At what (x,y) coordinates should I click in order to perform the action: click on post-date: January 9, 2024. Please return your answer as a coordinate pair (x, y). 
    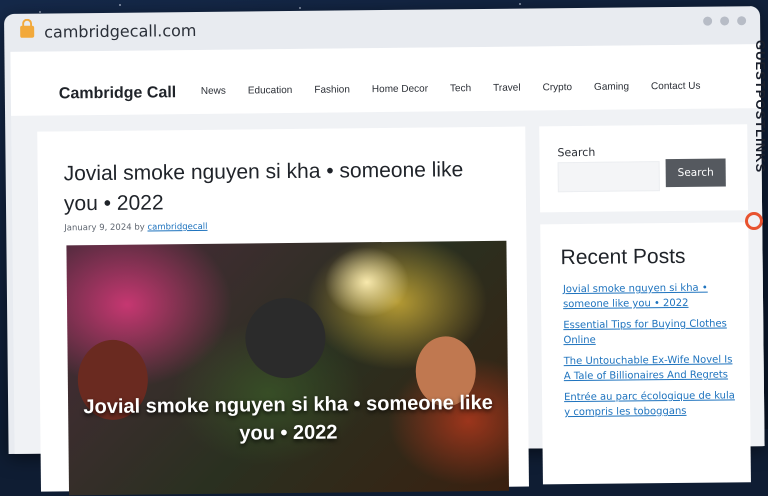
    Looking at the image, I should click on (98, 228).